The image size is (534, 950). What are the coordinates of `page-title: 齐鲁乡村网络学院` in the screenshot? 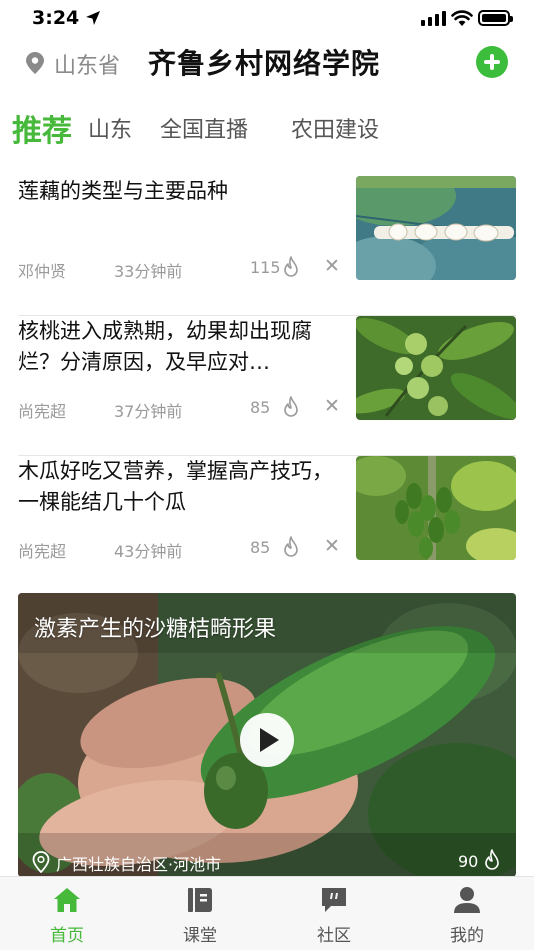 It's located at (264, 63).